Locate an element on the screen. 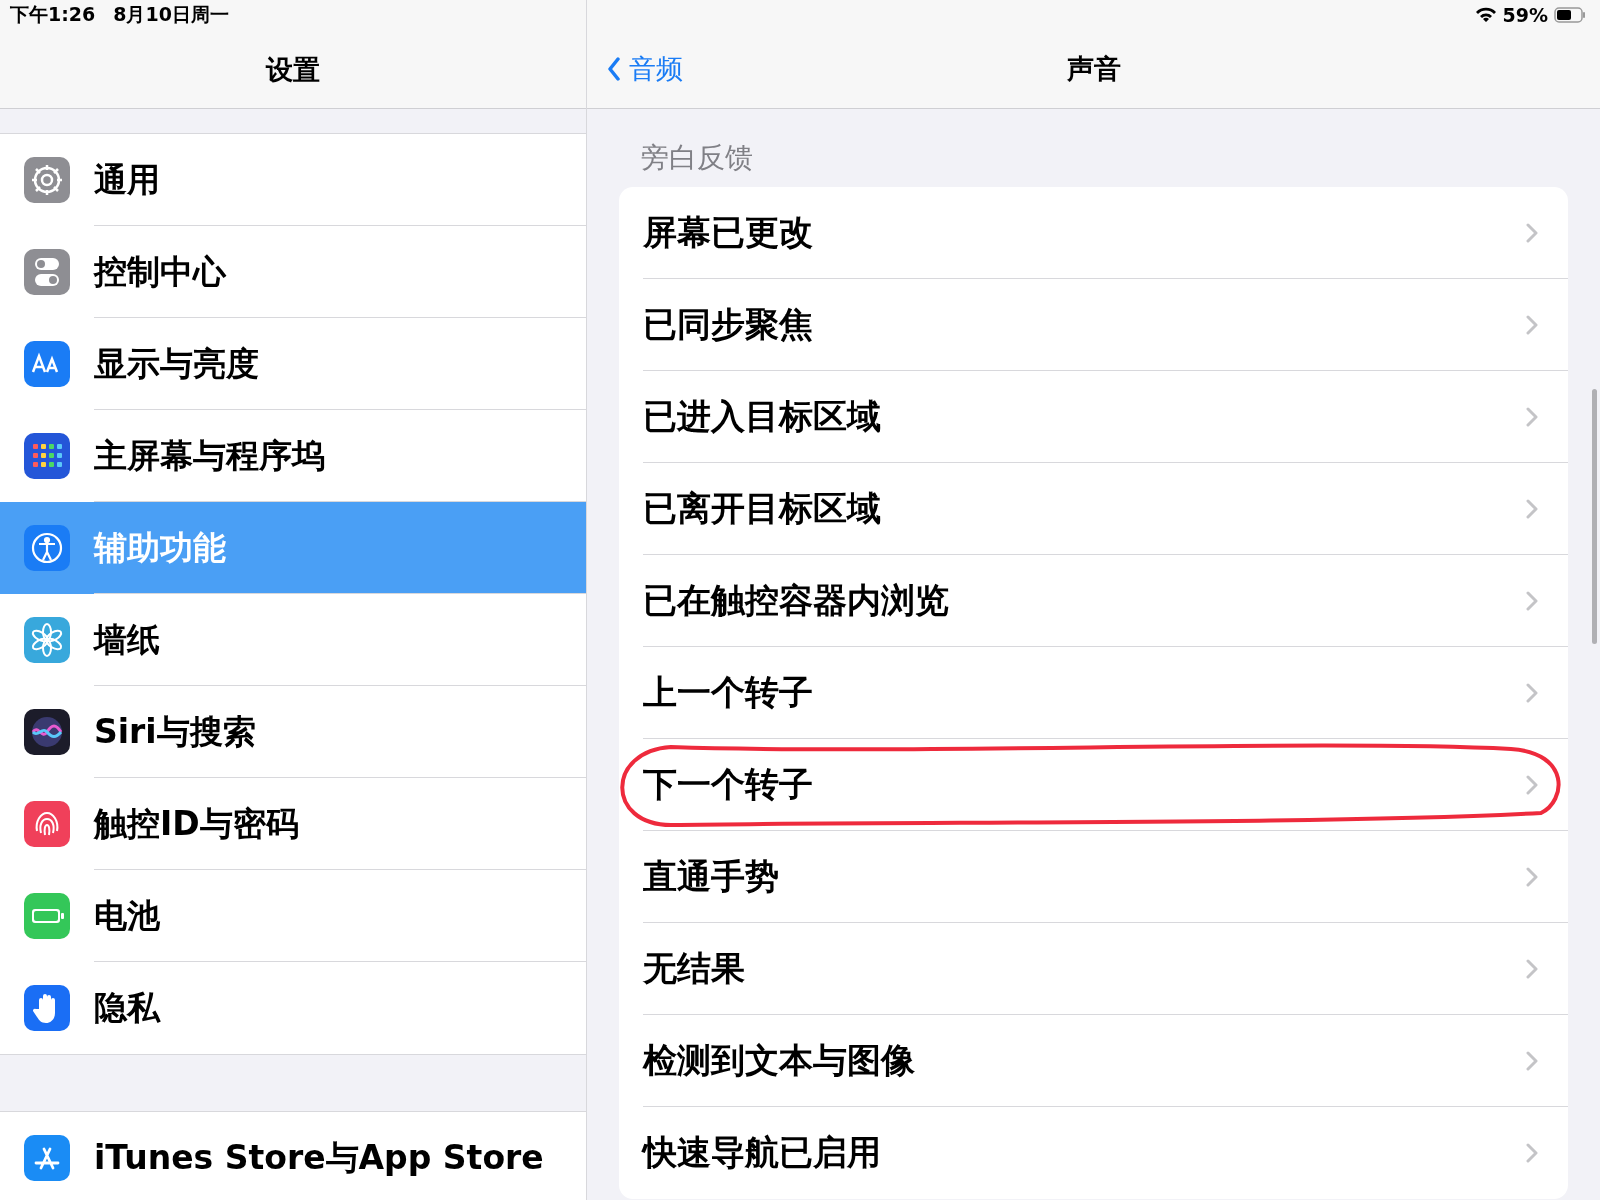 The image size is (1600, 1200). back-button: 音频 is located at coordinates (645, 69).